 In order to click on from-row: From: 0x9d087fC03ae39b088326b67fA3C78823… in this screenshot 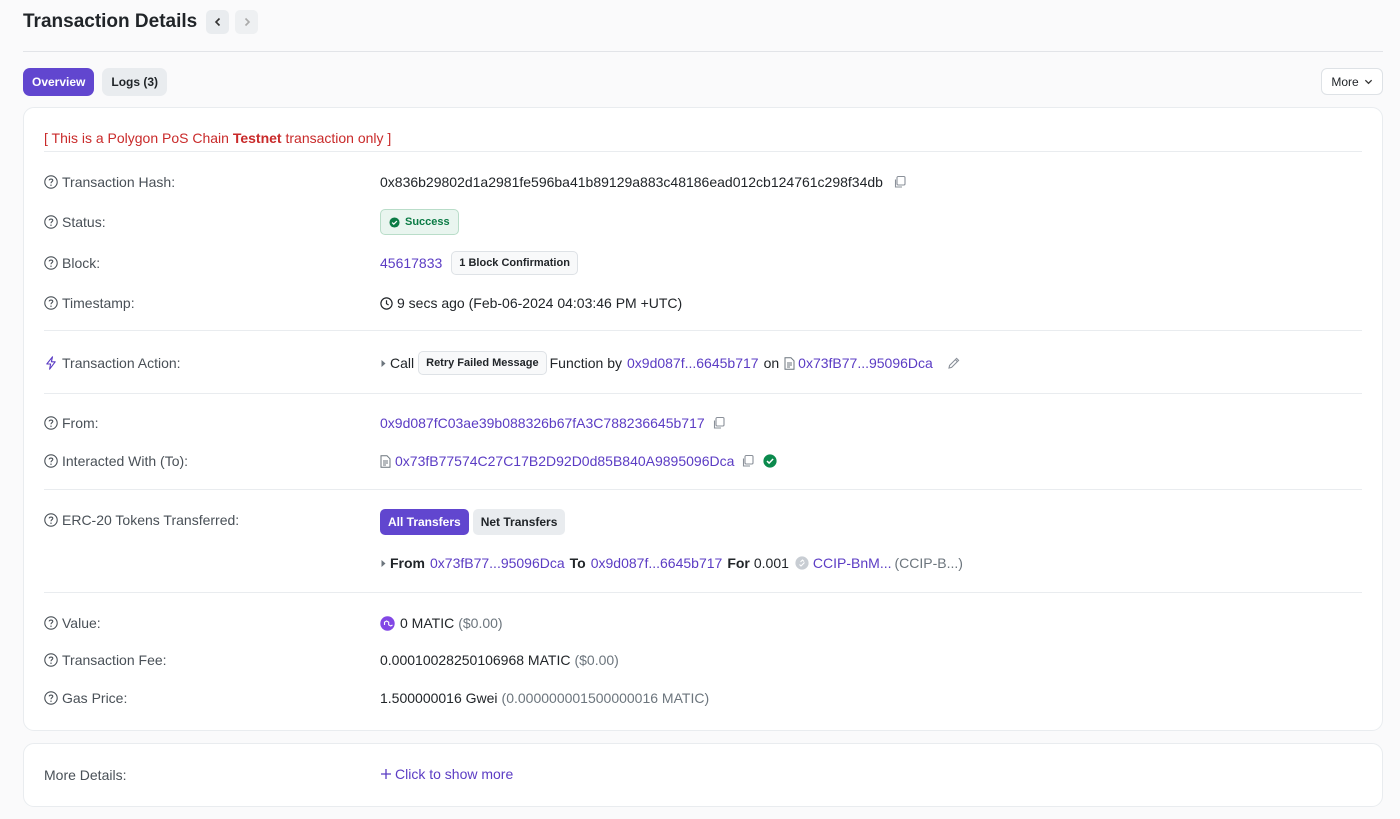, I will do `click(703, 423)`.